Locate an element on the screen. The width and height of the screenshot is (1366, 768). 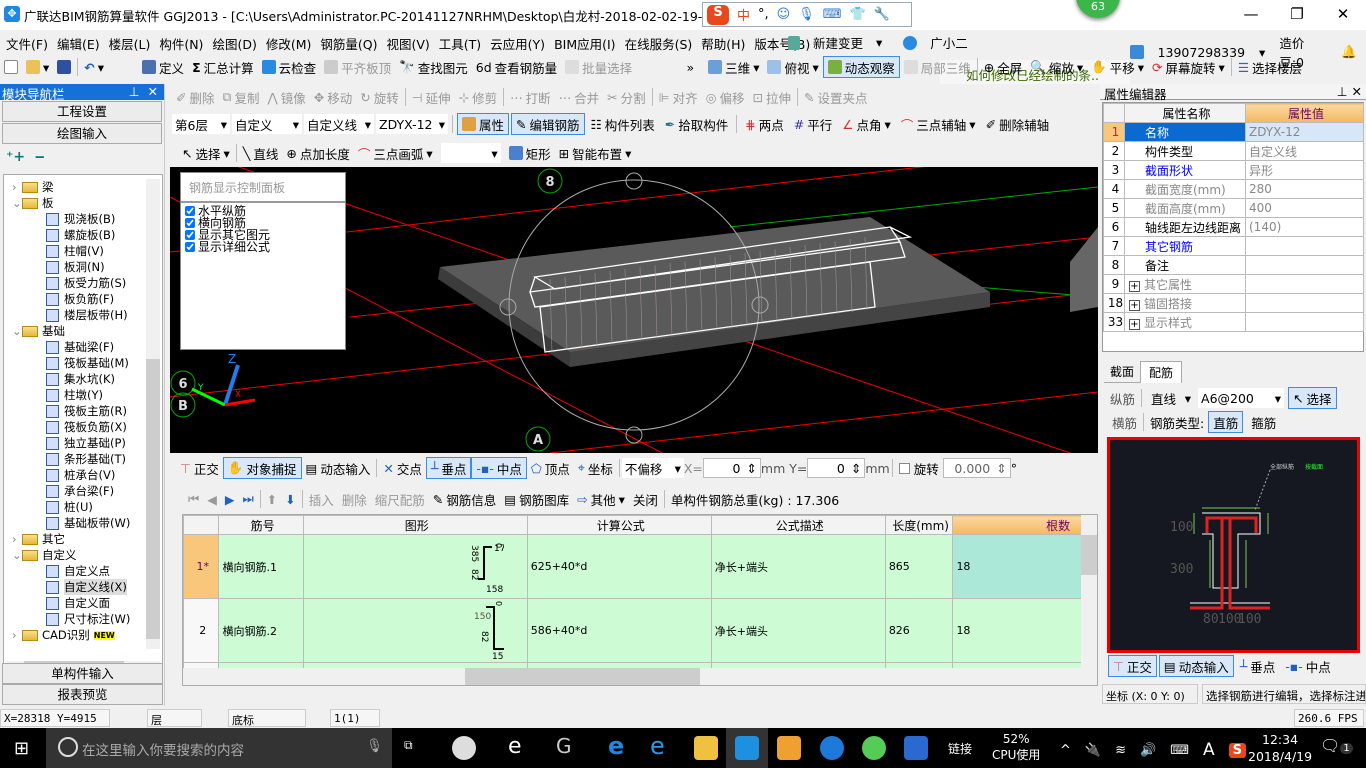
property-name: + 锚固搭接 is located at coordinates (1185, 303).